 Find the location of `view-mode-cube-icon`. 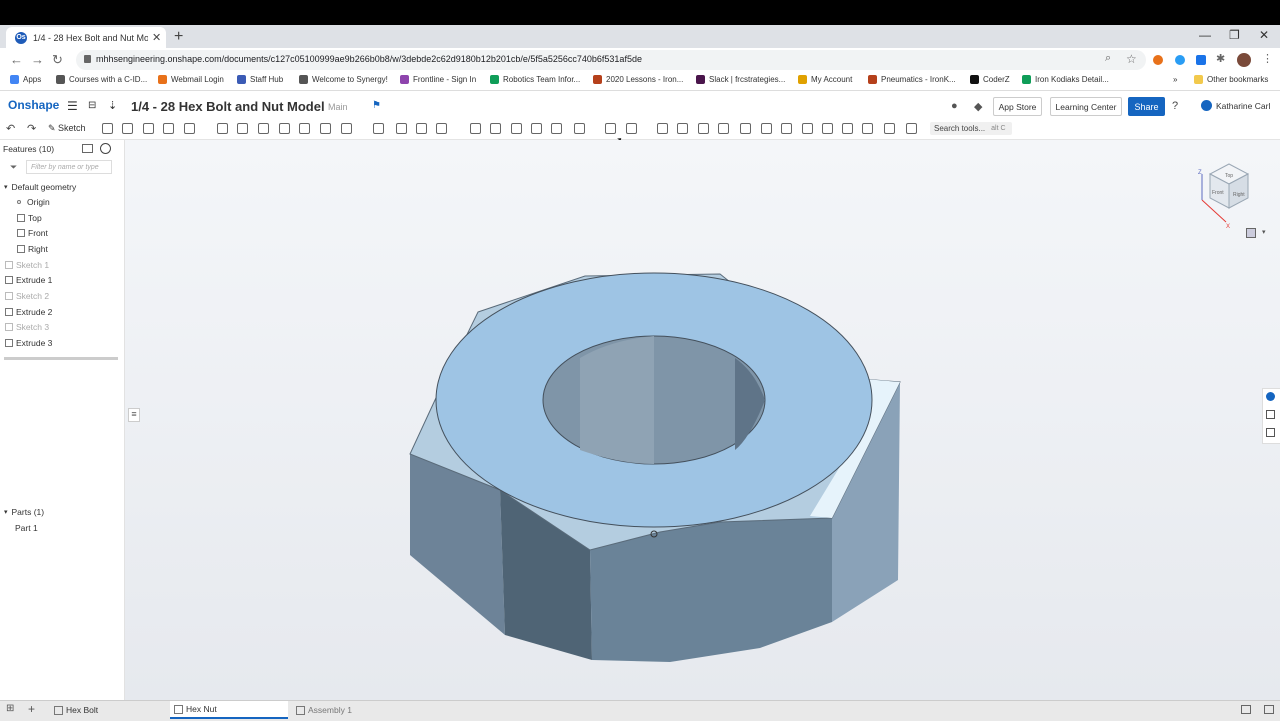

view-mode-cube-icon is located at coordinates (1251, 233).